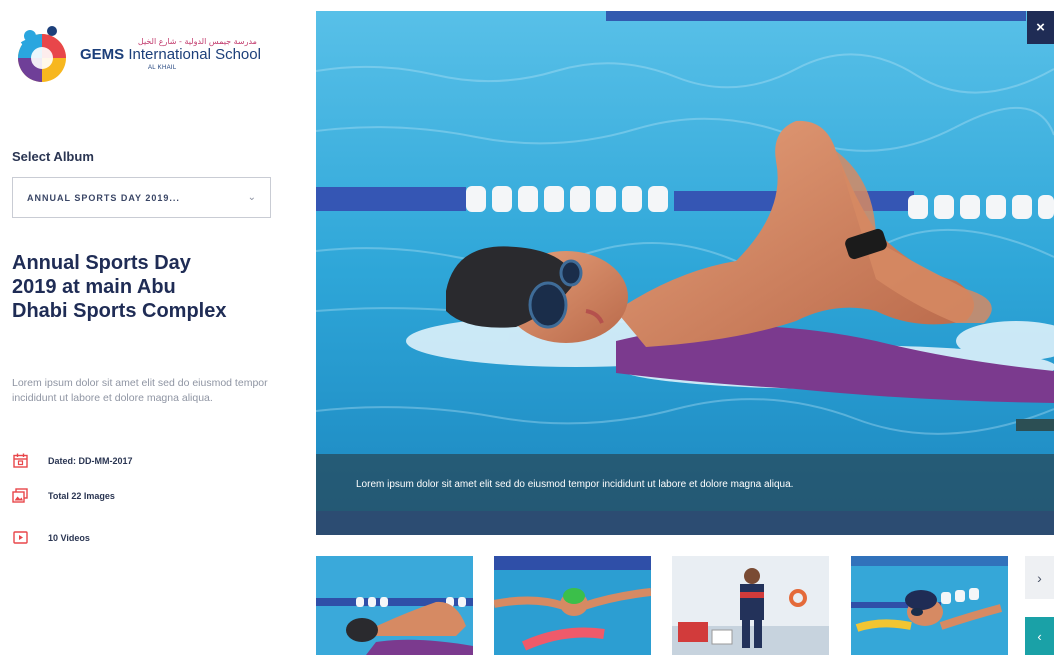  I want to click on logo-school-name: GEMS International School, so click(170, 54).